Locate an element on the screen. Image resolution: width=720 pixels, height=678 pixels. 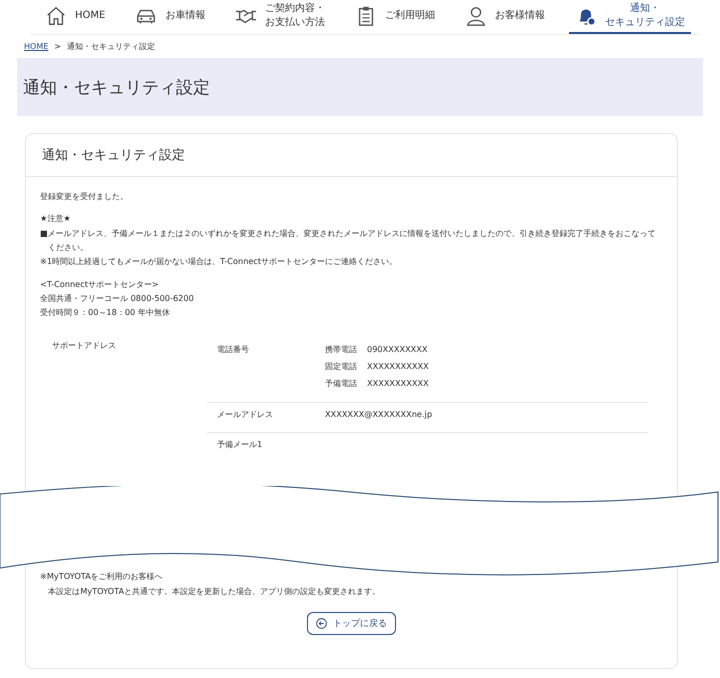
nav-tab: ご契約内容・ お支払い方法 is located at coordinates (280, 17).